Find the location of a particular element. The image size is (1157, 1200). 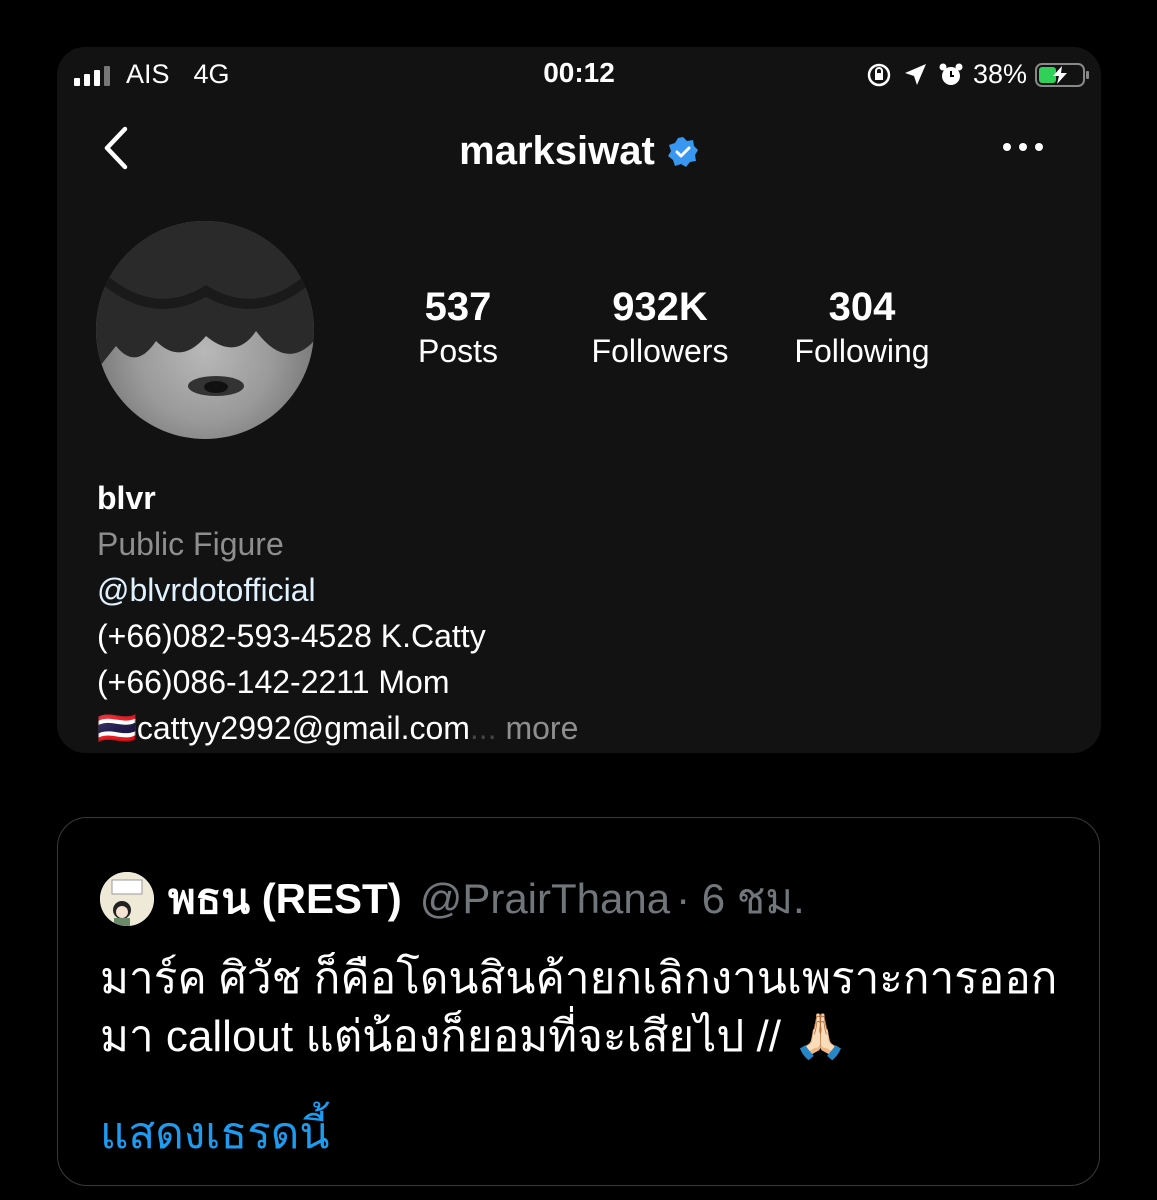

tweet-header: พธน (REST) @PrairThana · 6 ชม. is located at coordinates (452, 899).